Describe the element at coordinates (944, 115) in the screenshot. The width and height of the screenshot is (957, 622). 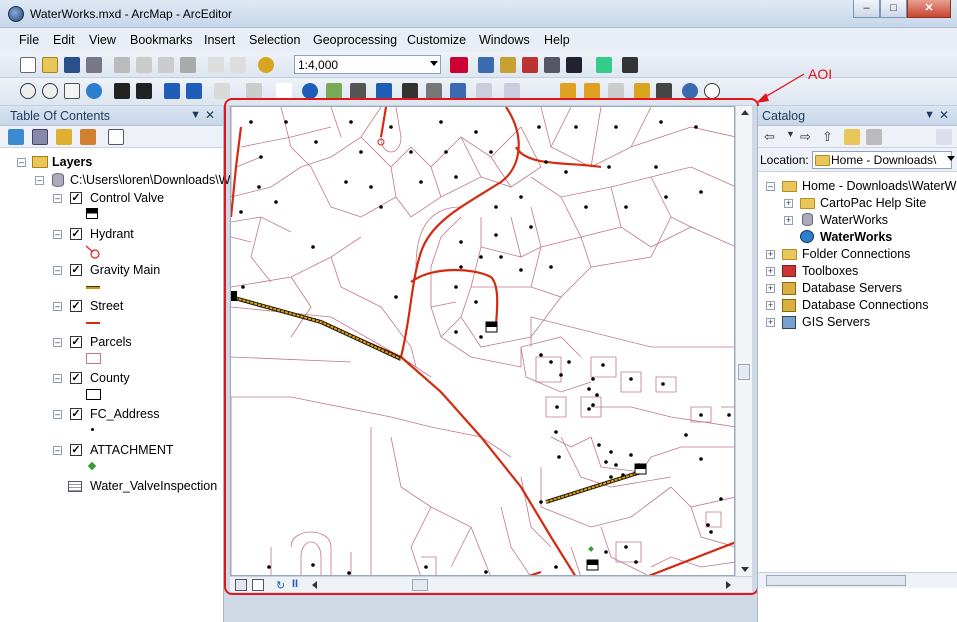
I see `close-icon: ✕` at that location.